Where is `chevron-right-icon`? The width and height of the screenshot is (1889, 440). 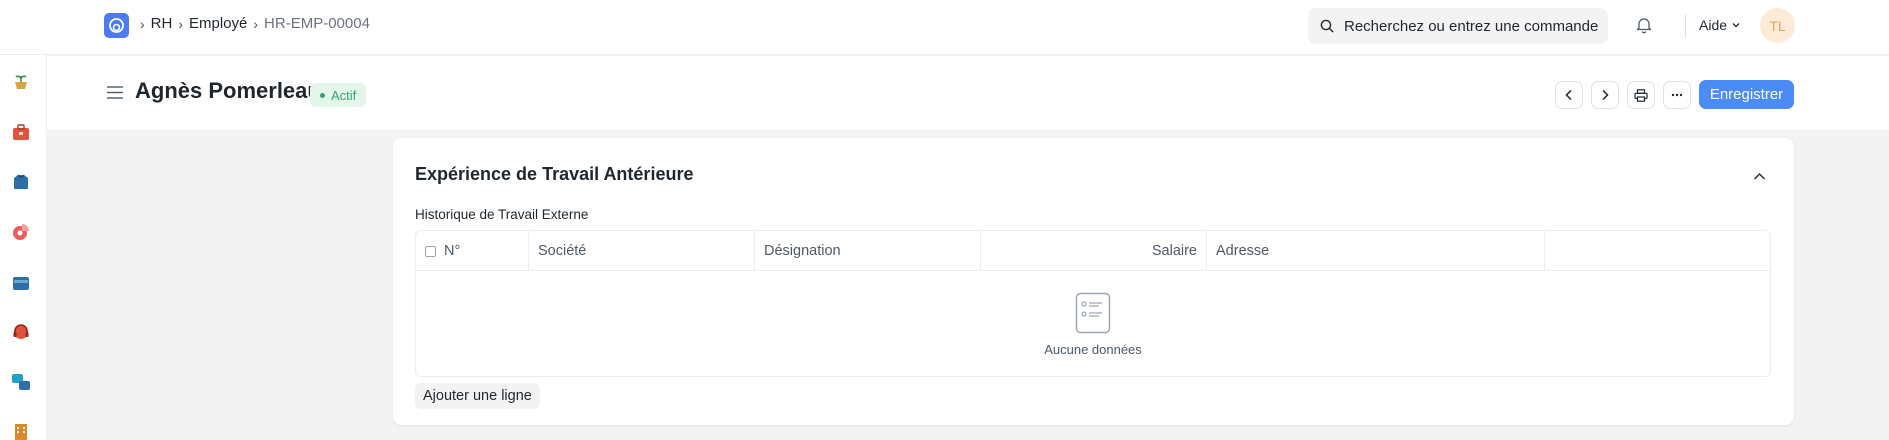 chevron-right-icon is located at coordinates (1605, 95).